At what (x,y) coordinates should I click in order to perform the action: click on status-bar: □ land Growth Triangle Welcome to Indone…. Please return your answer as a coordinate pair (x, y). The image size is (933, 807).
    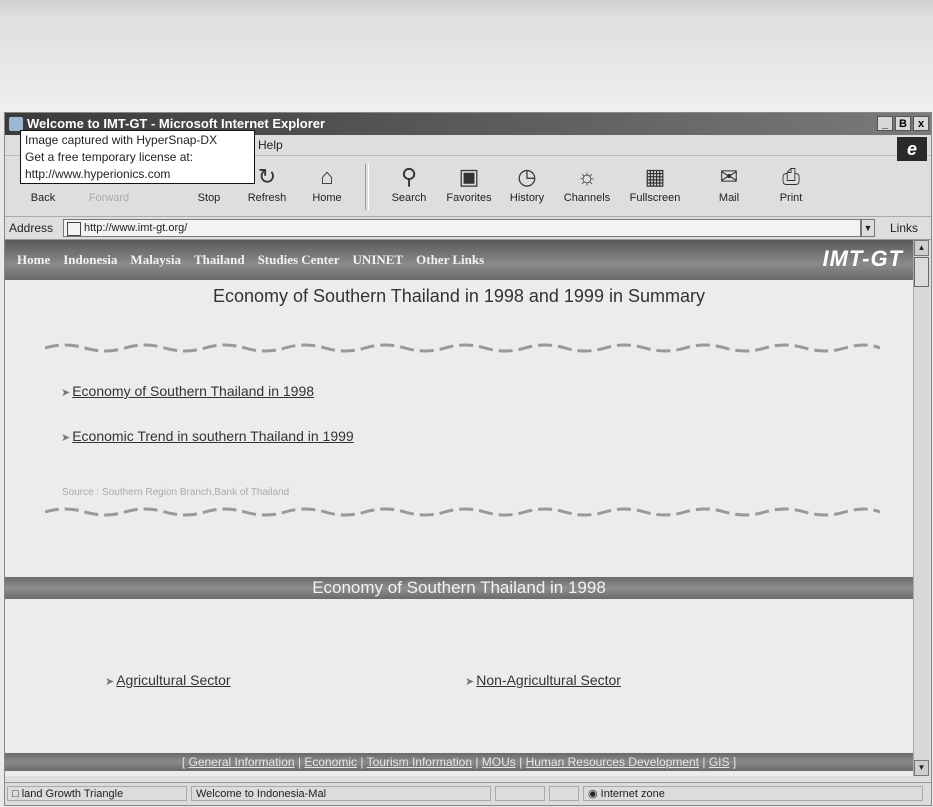
    Looking at the image, I should click on (468, 793).